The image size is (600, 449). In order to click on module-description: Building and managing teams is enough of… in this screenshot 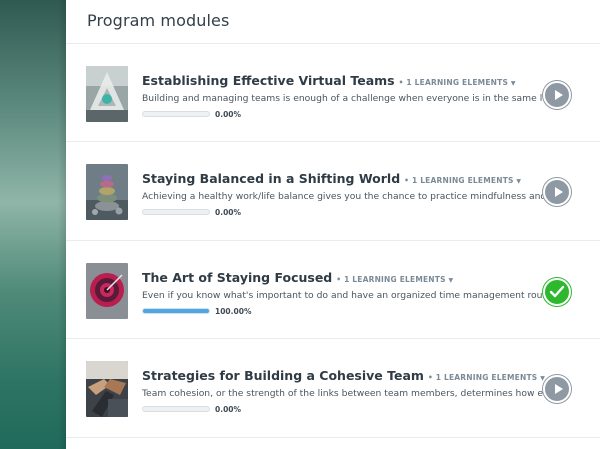, I will do `click(347, 98)`.